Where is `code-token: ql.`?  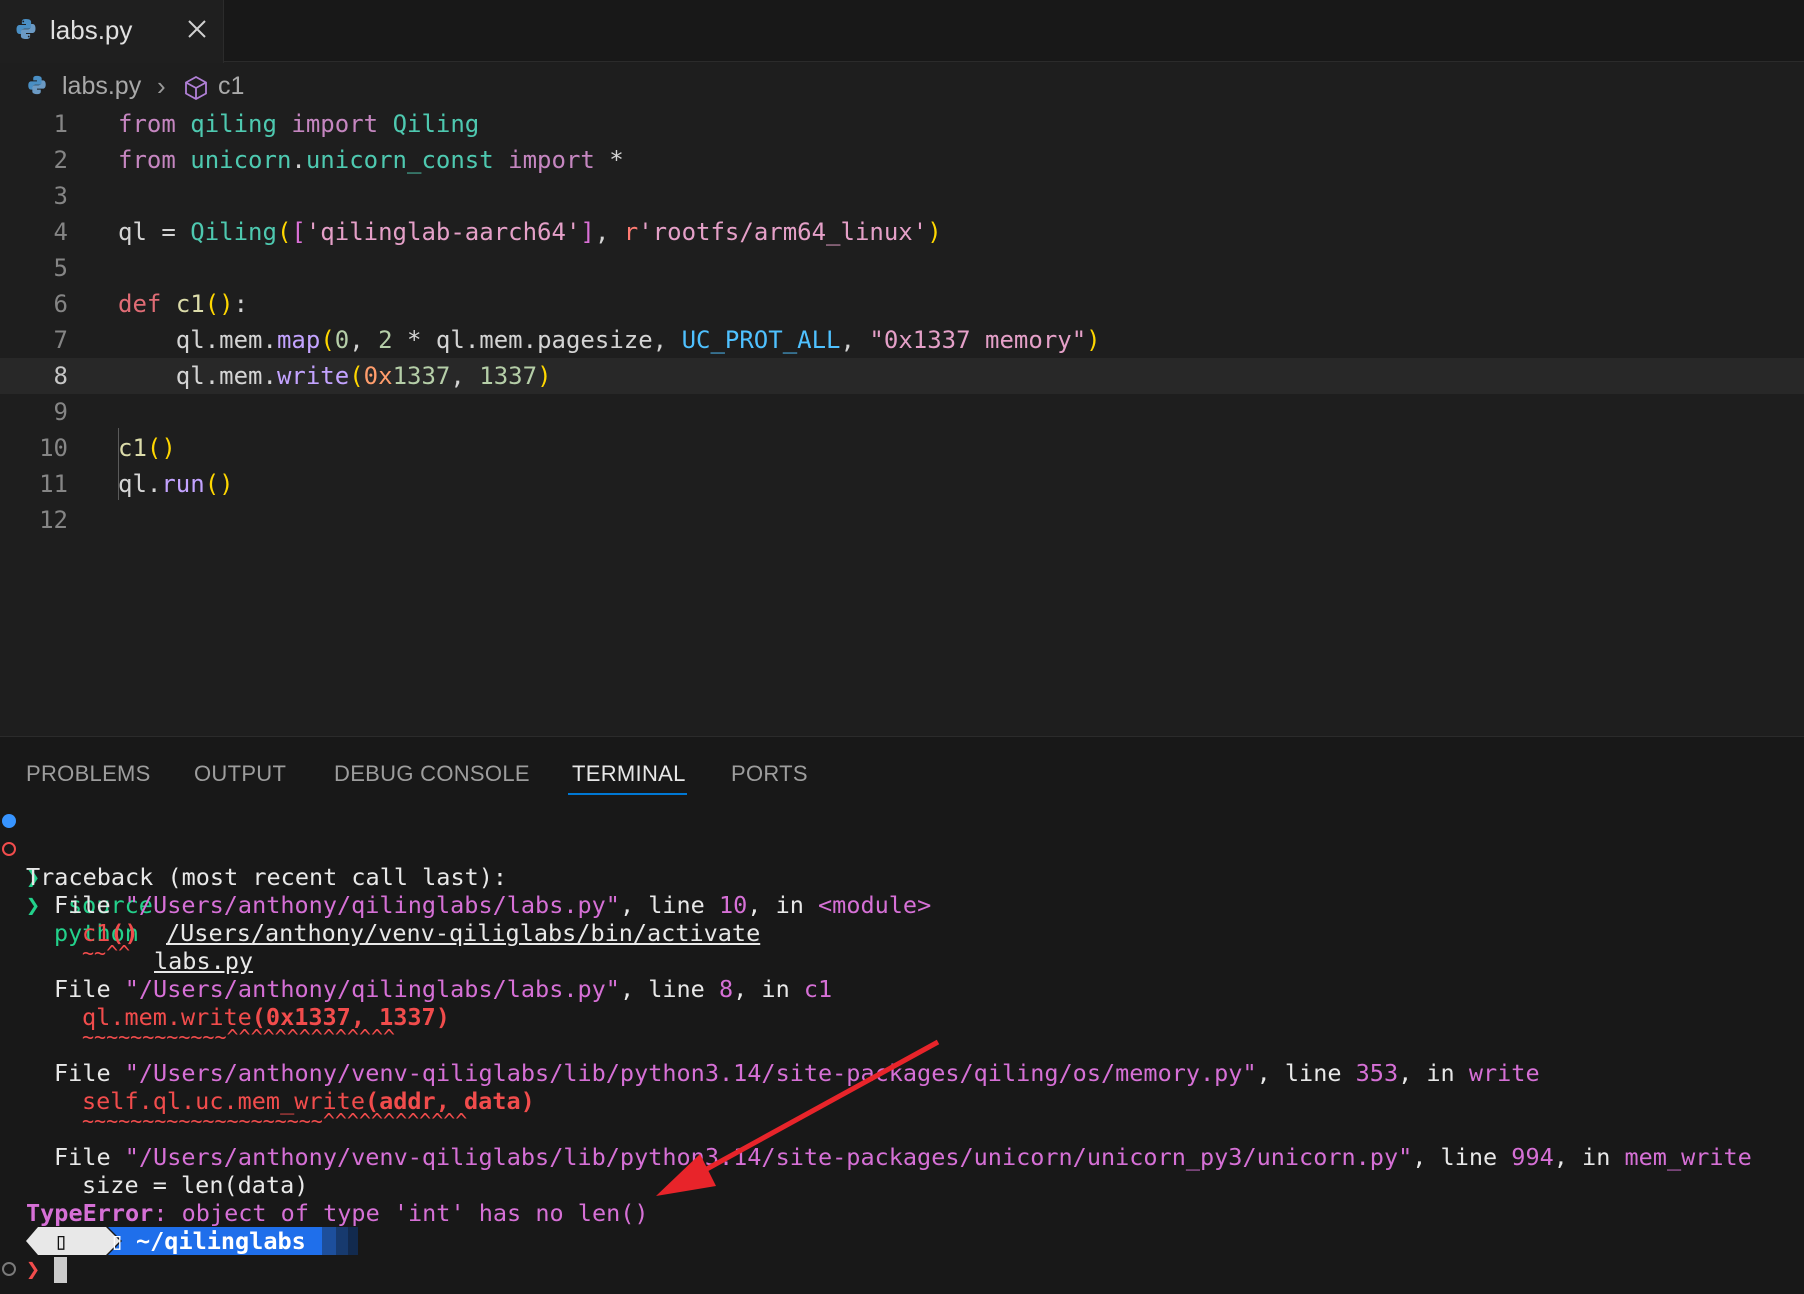 code-token: ql. is located at coordinates (140, 484).